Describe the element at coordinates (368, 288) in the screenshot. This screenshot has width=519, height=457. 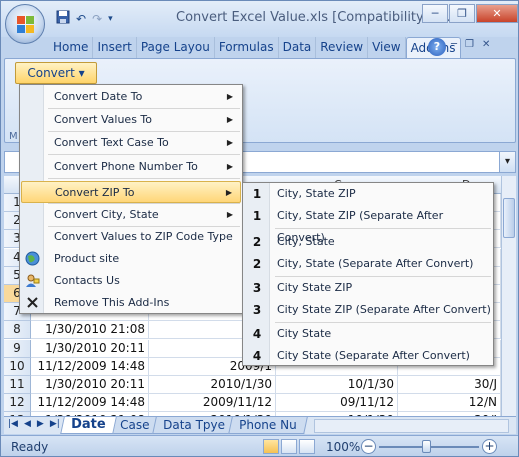
I see `submenu-item: 3 City State ZIP` at that location.